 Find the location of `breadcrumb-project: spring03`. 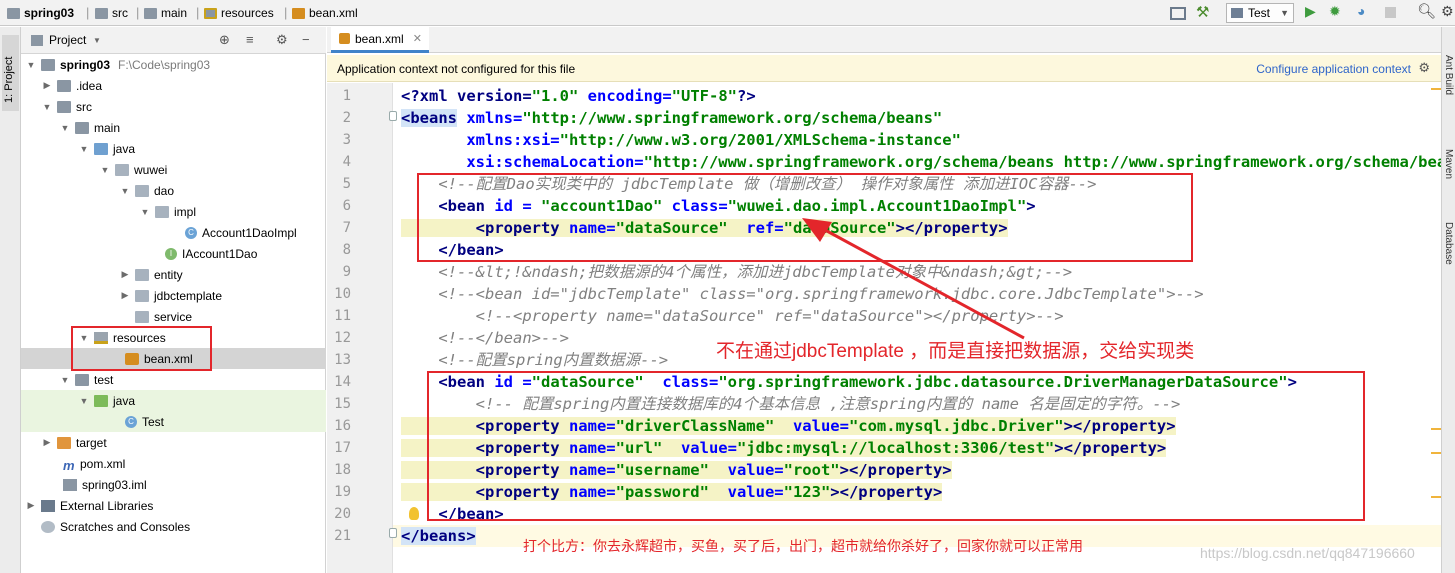

breadcrumb-project: spring03 is located at coordinates (40, 13).